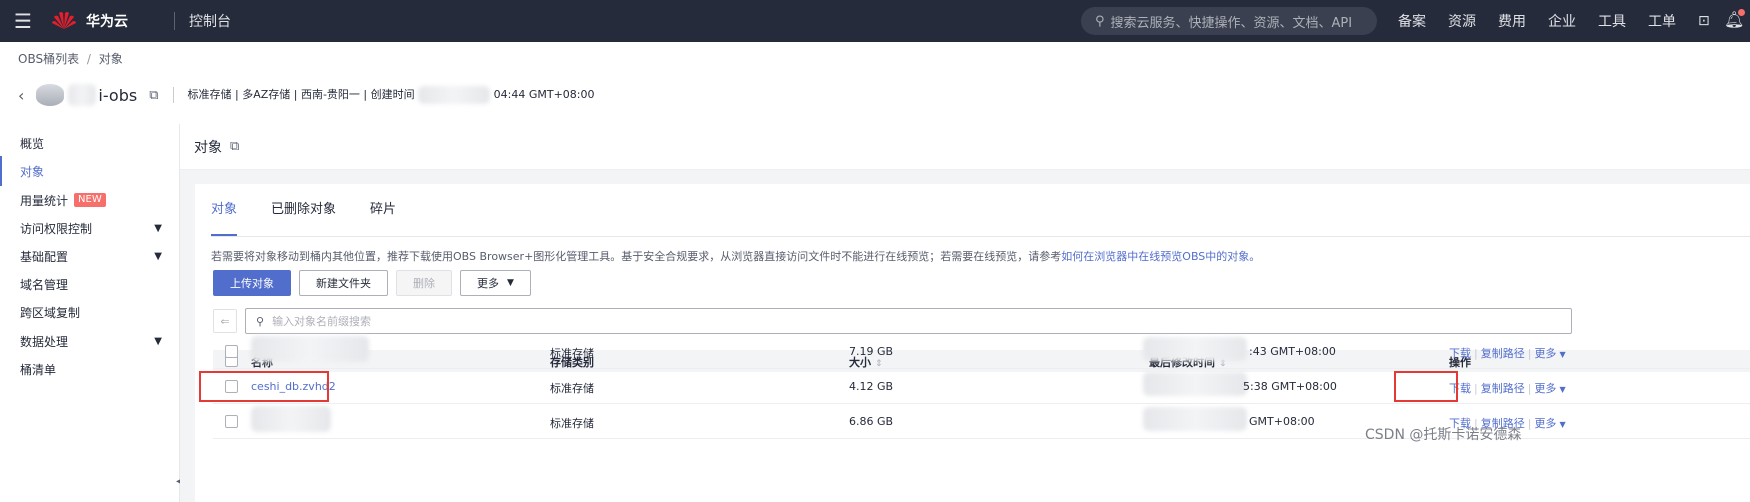 The image size is (1750, 502). Describe the element at coordinates (32, 143) in the screenshot. I see `sidebar-item-label: 概览` at that location.